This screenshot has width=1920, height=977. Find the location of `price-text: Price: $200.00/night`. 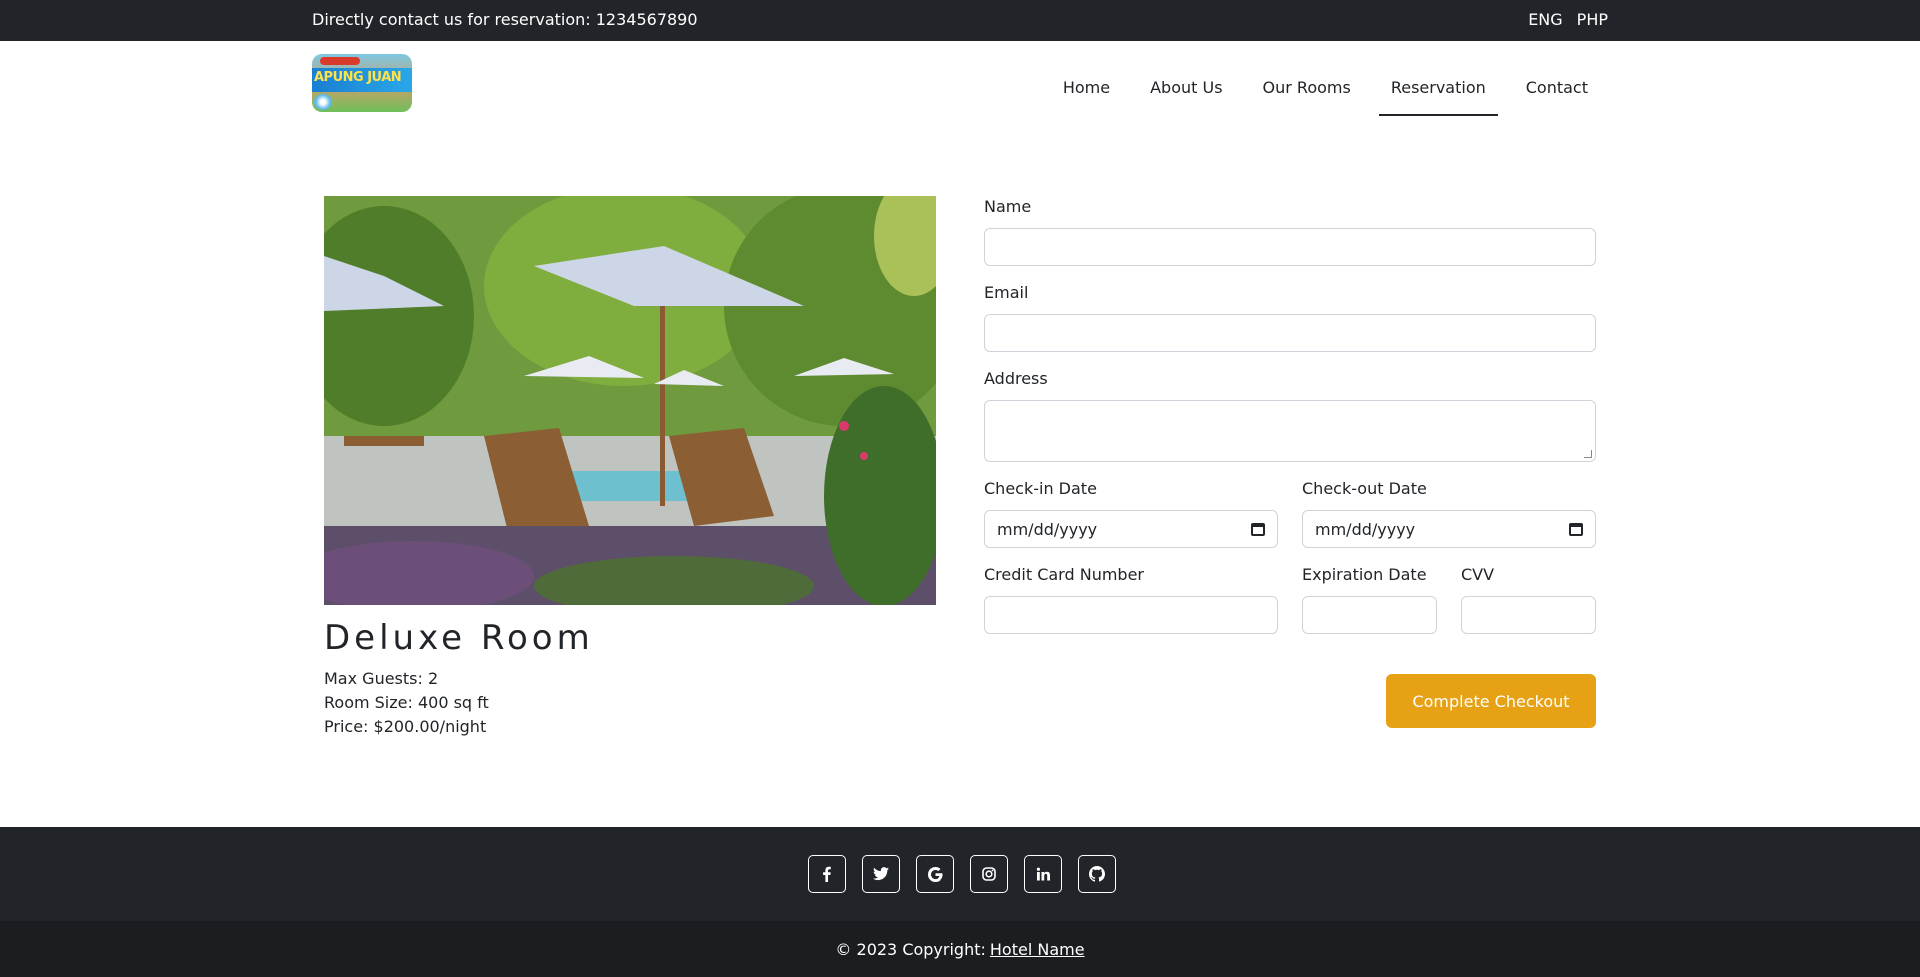

price-text: Price: $200.00/night is located at coordinates (405, 726).